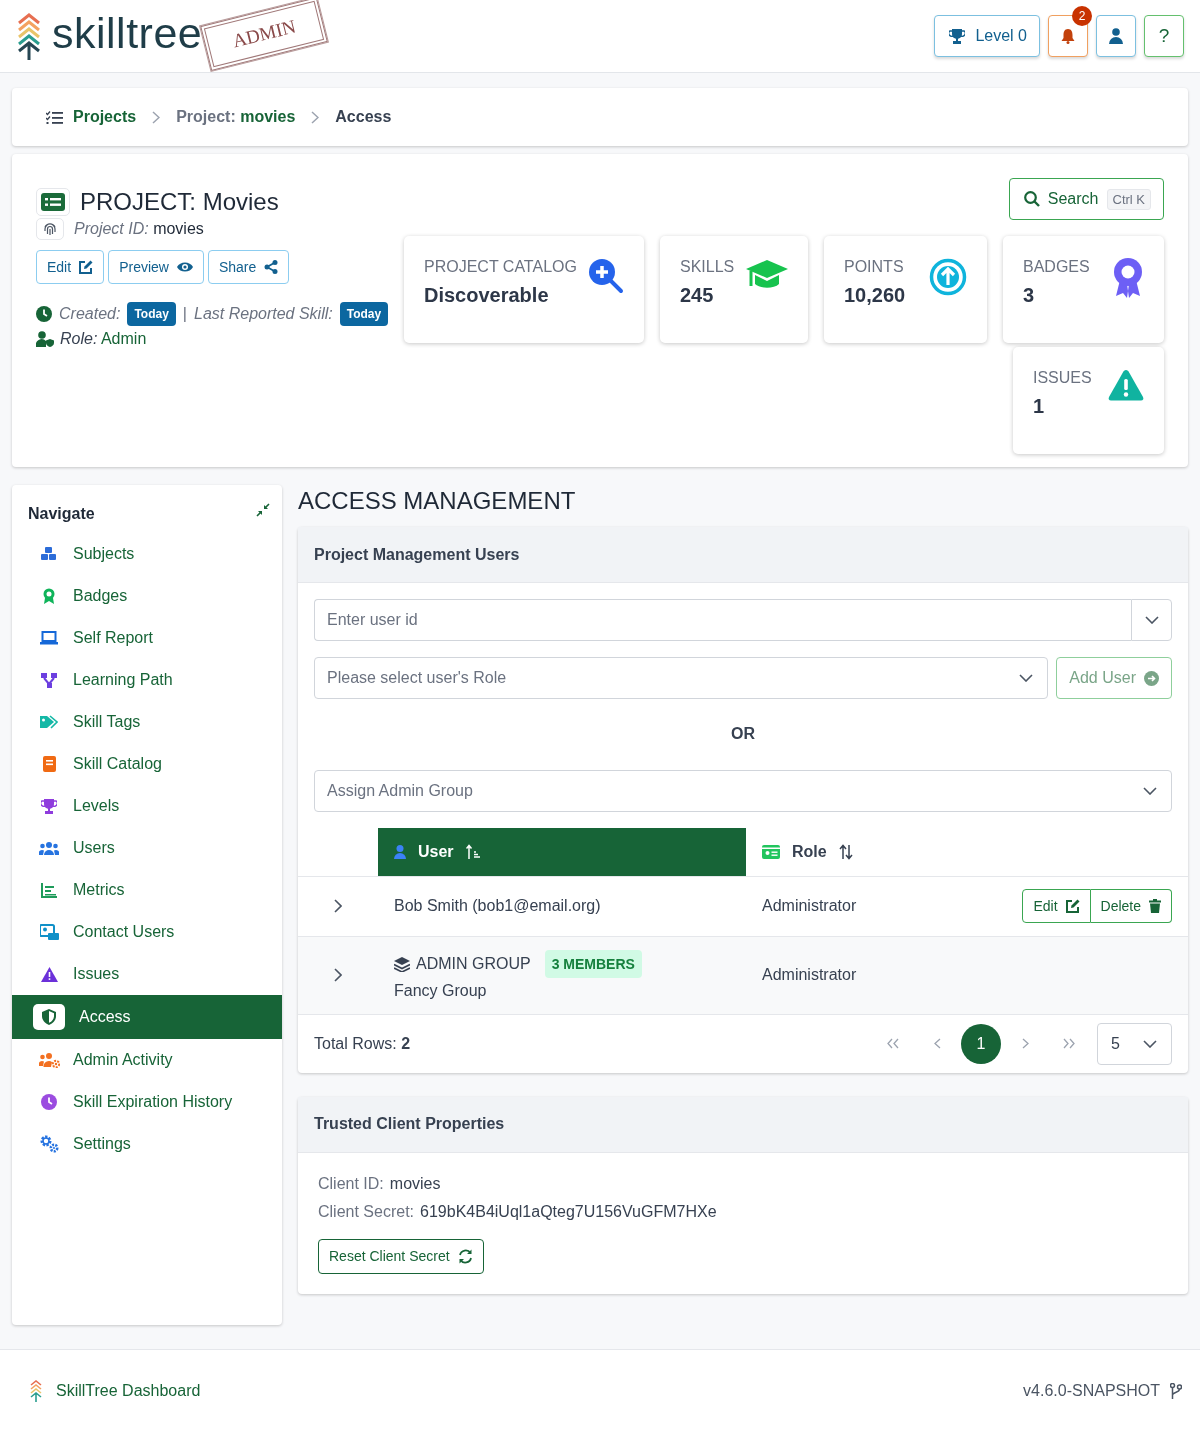  I want to click on members-badge: 3 MEMBERS, so click(593, 964).